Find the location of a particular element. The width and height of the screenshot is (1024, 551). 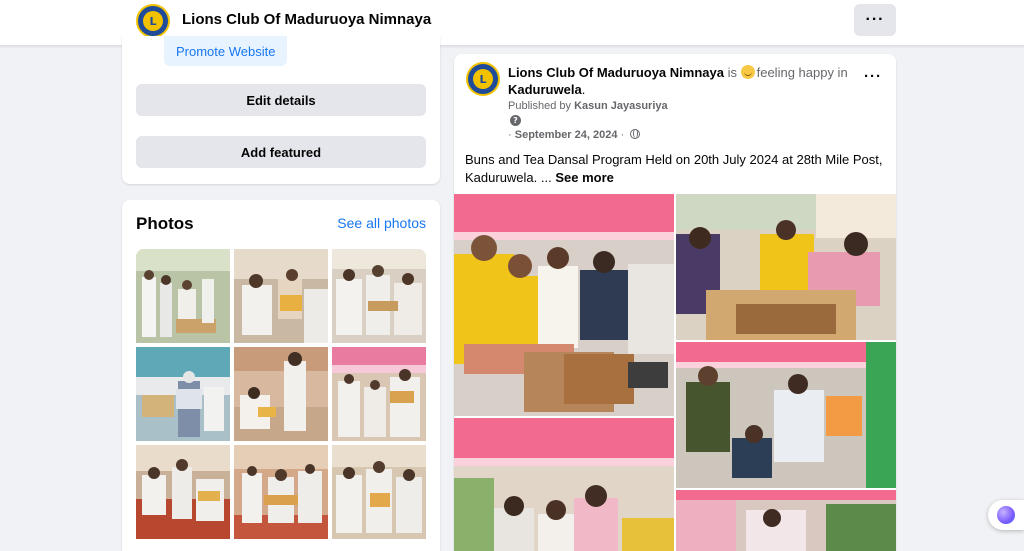

published-by: Published by Kasun Jayasuriya is located at coordinates (588, 106).